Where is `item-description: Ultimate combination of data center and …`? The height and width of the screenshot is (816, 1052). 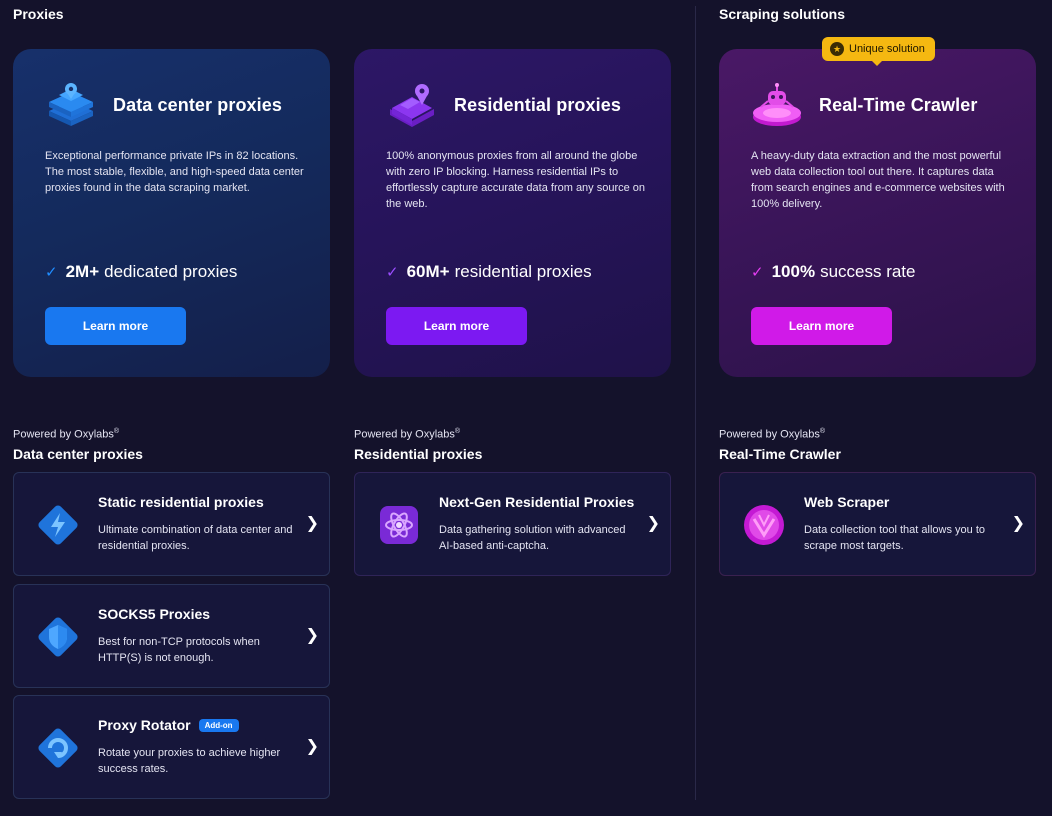 item-description: Ultimate combination of data center and … is located at coordinates (195, 538).